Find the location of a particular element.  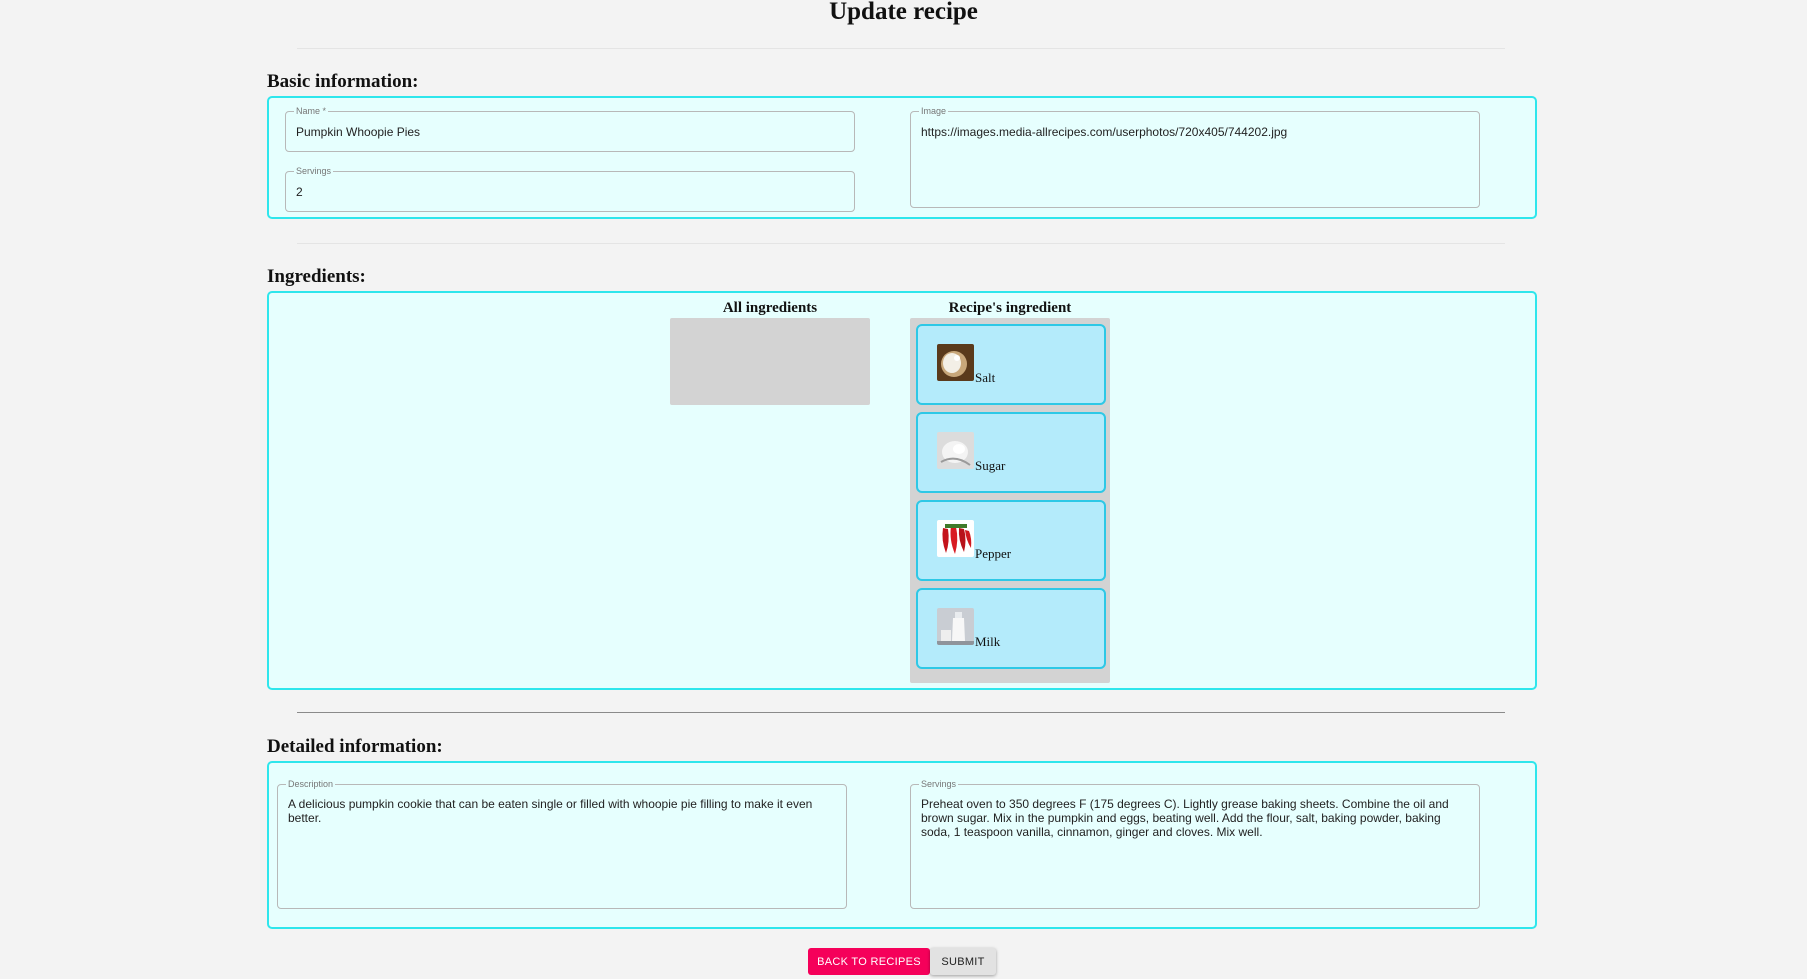

recipe-ingredients-title: Recipe's ingredient is located at coordinates (1010, 308).